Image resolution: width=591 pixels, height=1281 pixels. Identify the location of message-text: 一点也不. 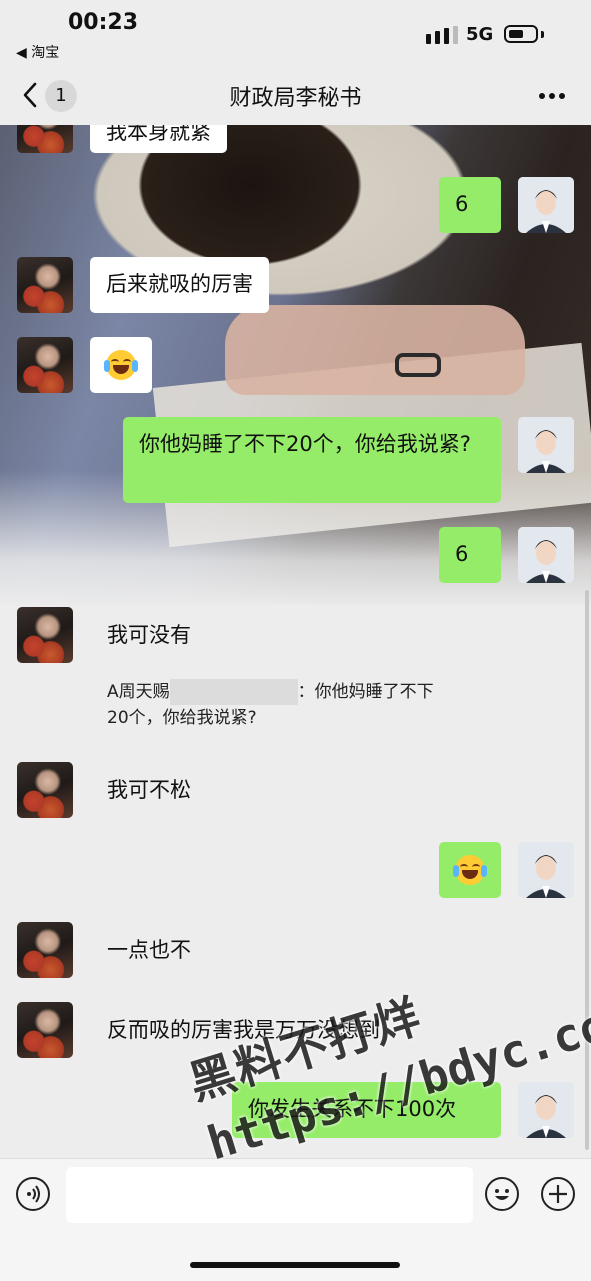
(149, 950).